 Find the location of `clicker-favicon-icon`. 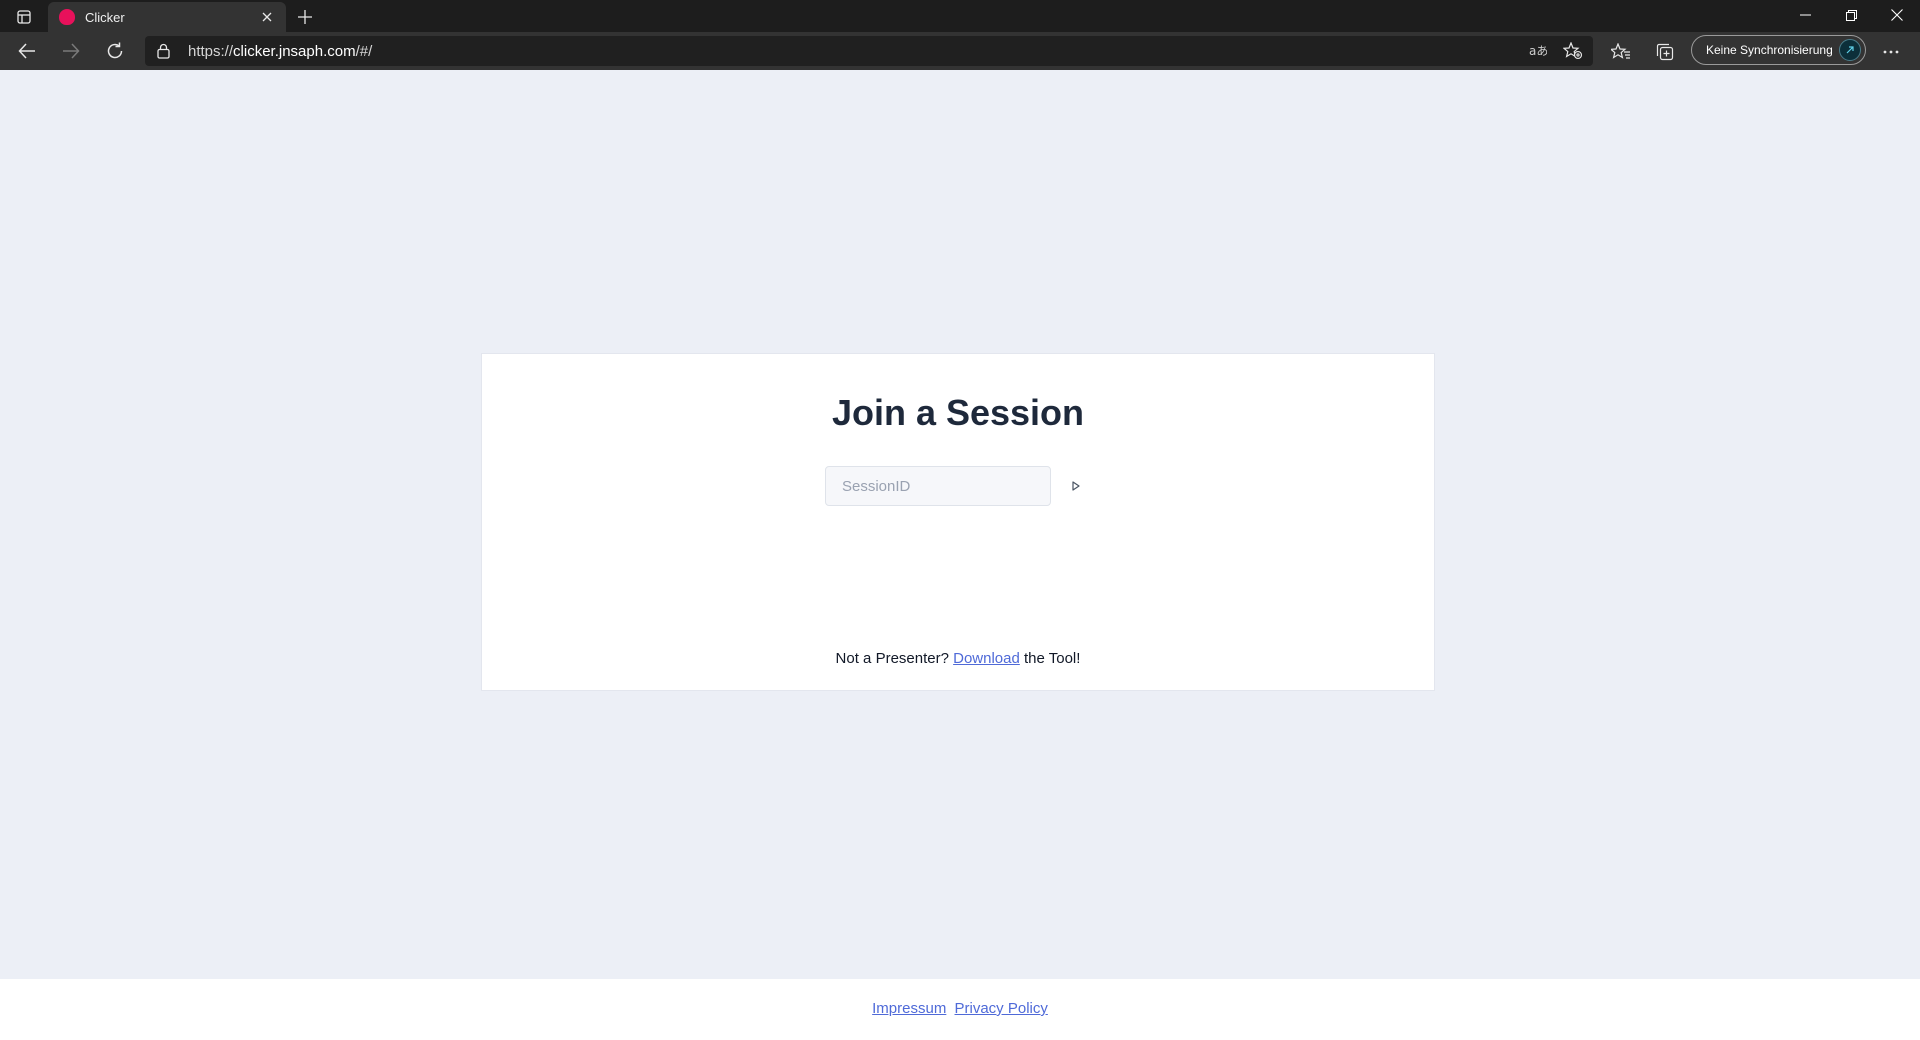

clicker-favicon-icon is located at coordinates (67, 17).